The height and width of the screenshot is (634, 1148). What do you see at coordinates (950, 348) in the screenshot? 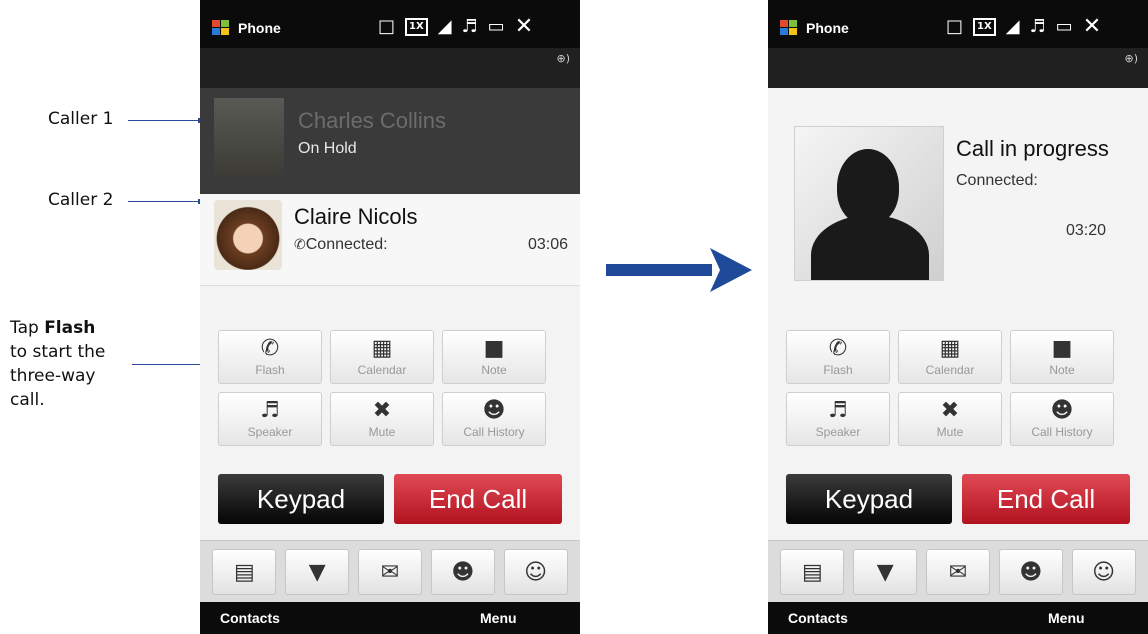
I see `calendar-icon: ▦` at bounding box center [950, 348].